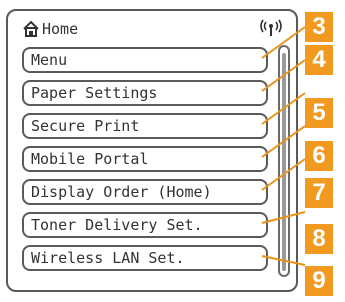 Image resolution: width=345 pixels, height=302 pixels. What do you see at coordinates (319, 113) in the screenshot?
I see `callout-badge-5: 5` at bounding box center [319, 113].